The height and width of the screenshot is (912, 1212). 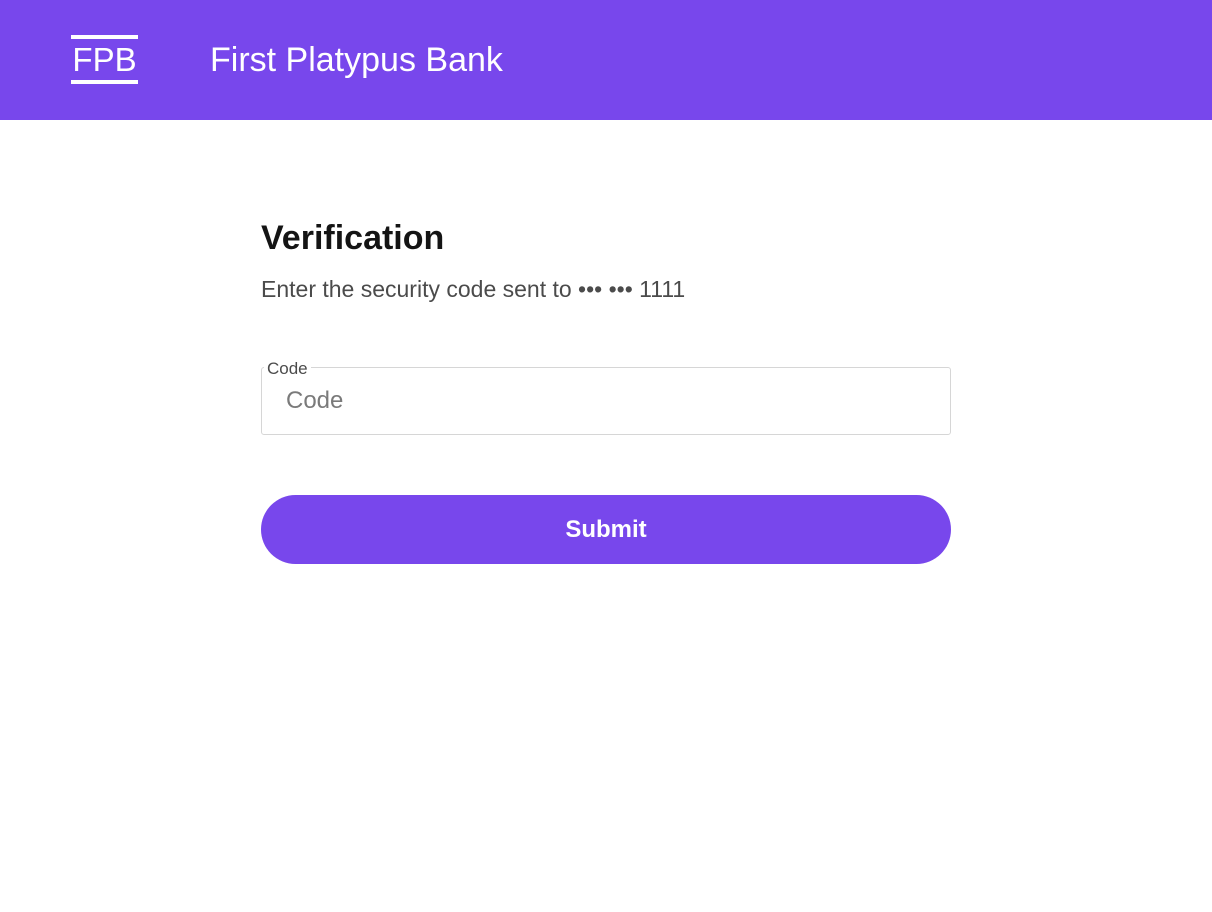 What do you see at coordinates (104, 82) in the screenshot?
I see `logo-bottom-bar` at bounding box center [104, 82].